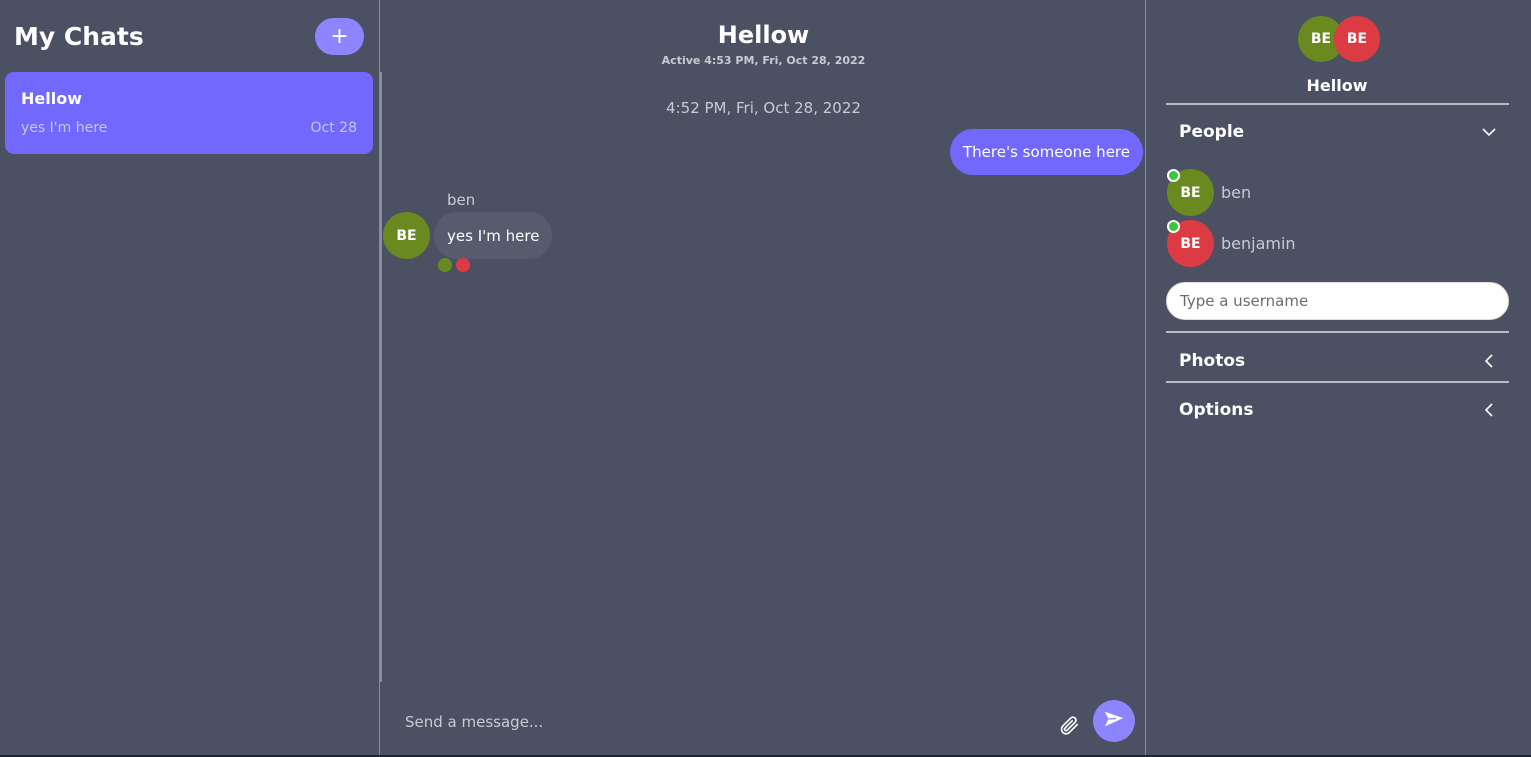  I want to click on person-name: benjamin, so click(1258, 243).